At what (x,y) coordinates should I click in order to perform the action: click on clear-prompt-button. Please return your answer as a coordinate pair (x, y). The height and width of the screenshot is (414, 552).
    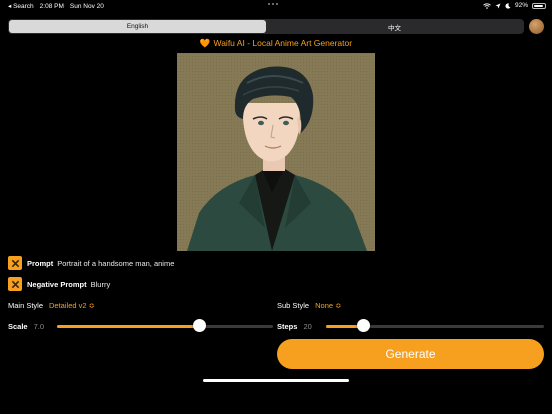
    Looking at the image, I should click on (15, 263).